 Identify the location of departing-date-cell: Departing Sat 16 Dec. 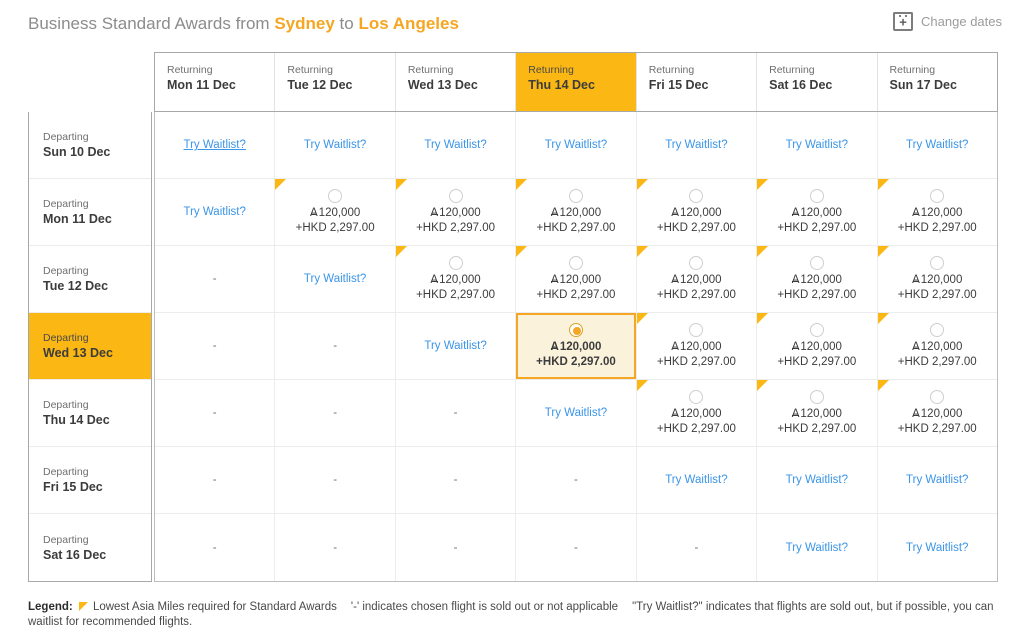
(90, 547).